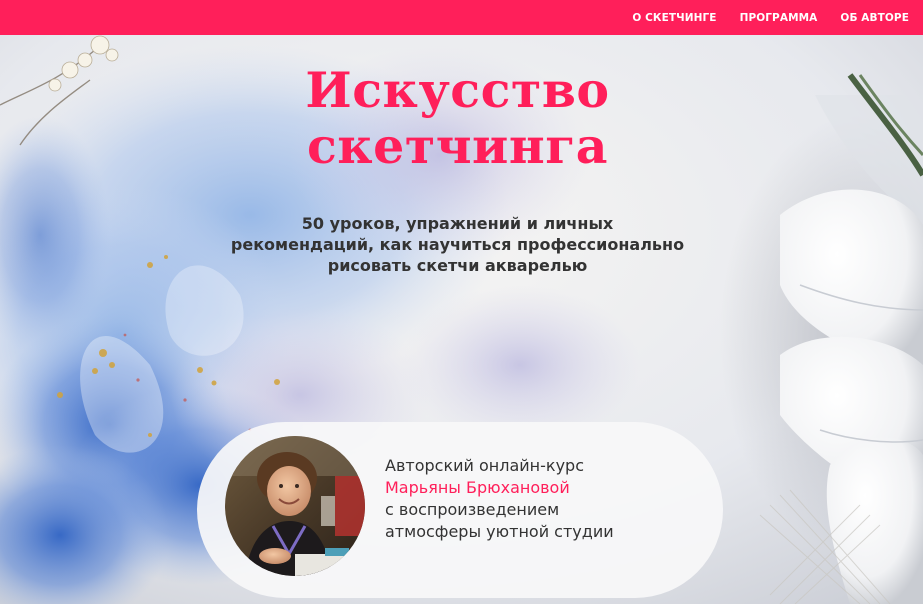 The height and width of the screenshot is (604, 923). Describe the element at coordinates (457, 90) in the screenshot. I see `hero-title-line-1: Искусство` at that location.